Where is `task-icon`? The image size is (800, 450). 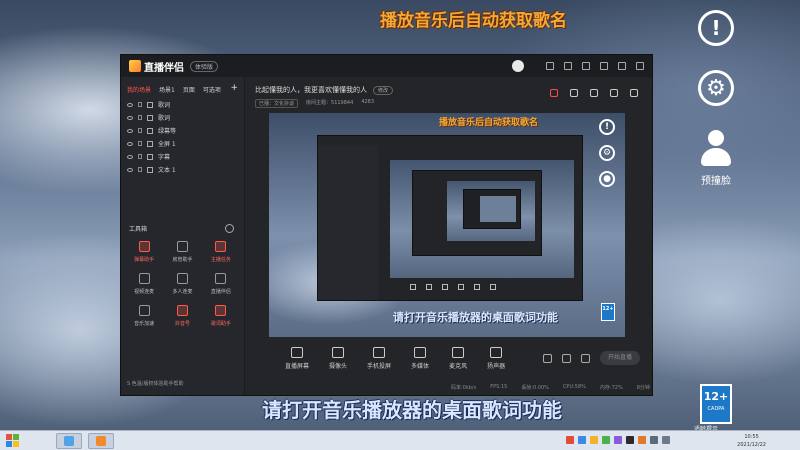 task-icon is located at coordinates (221, 246).